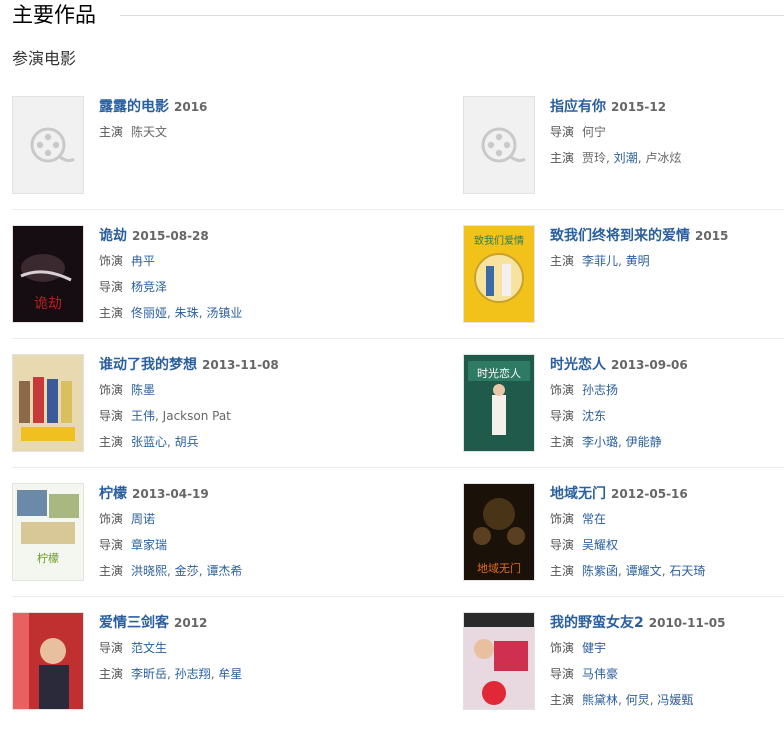  I want to click on person-link: 黄明, so click(638, 261).